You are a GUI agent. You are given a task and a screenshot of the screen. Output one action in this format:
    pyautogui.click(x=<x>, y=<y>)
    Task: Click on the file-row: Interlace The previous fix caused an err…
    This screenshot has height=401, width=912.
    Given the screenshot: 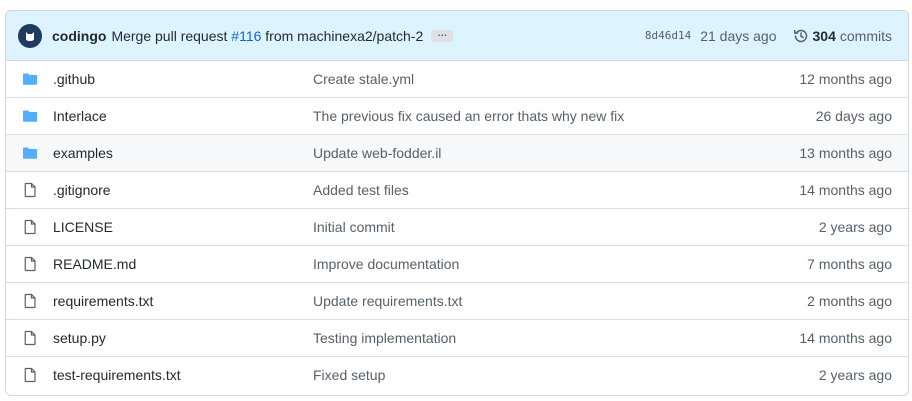 What is the action you would take?
    pyautogui.click(x=457, y=115)
    